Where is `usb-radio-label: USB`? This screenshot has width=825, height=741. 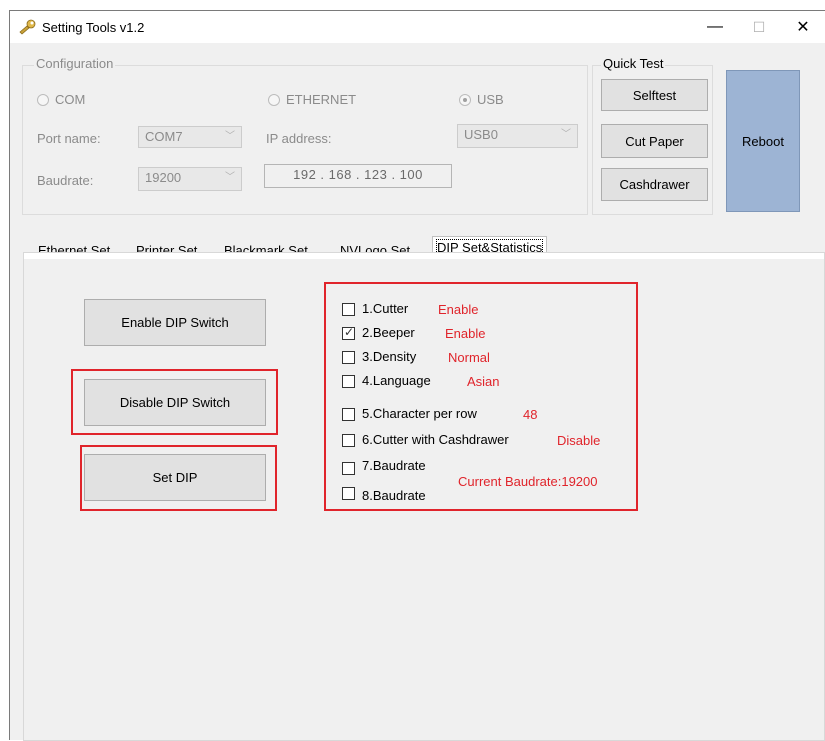
usb-radio-label: USB is located at coordinates (490, 99).